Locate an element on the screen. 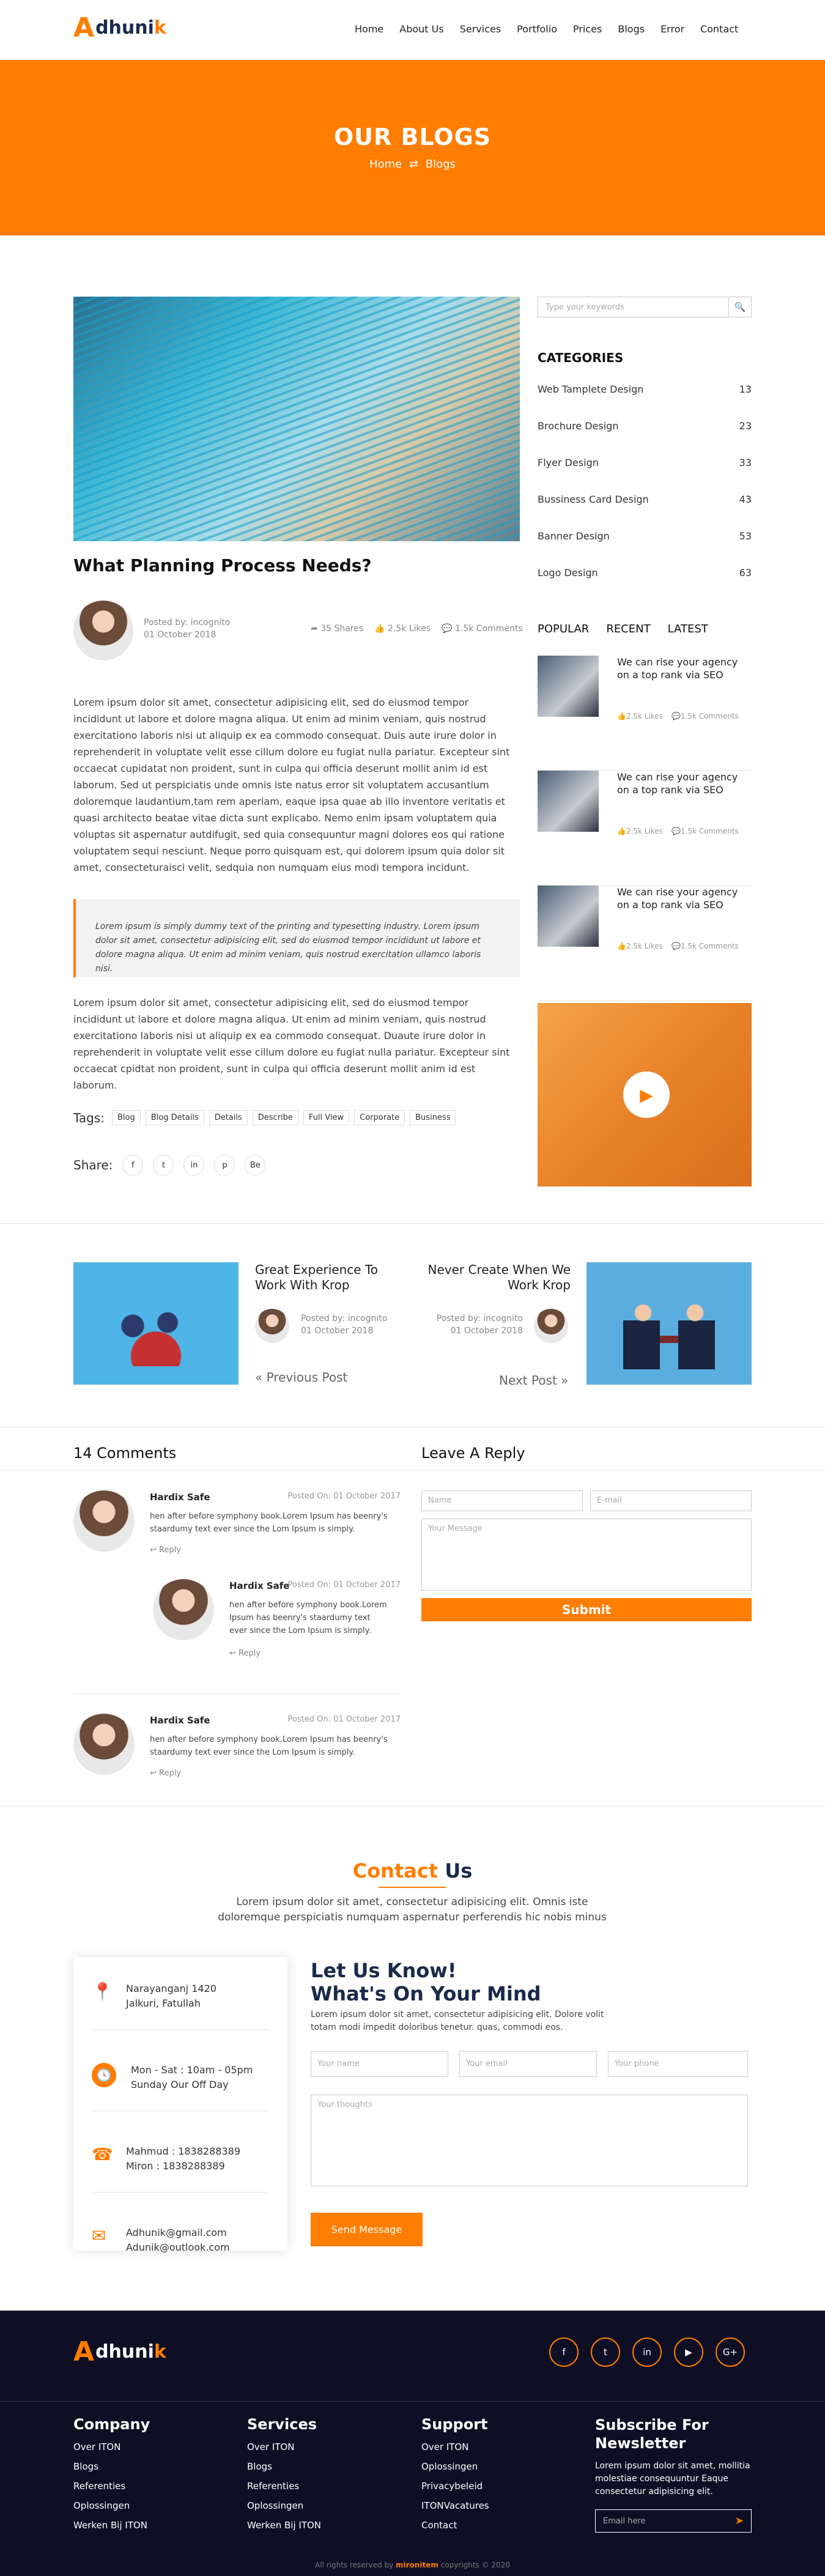  share-label: Share: is located at coordinates (93, 1165).